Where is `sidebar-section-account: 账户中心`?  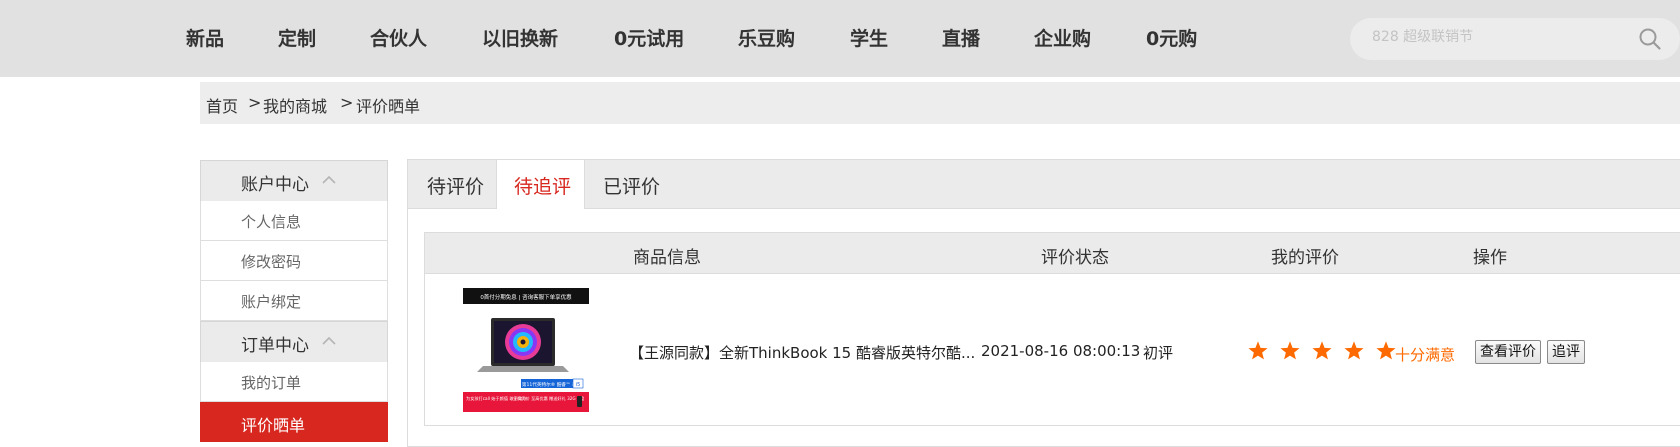 sidebar-section-account: 账户中心 is located at coordinates (294, 180).